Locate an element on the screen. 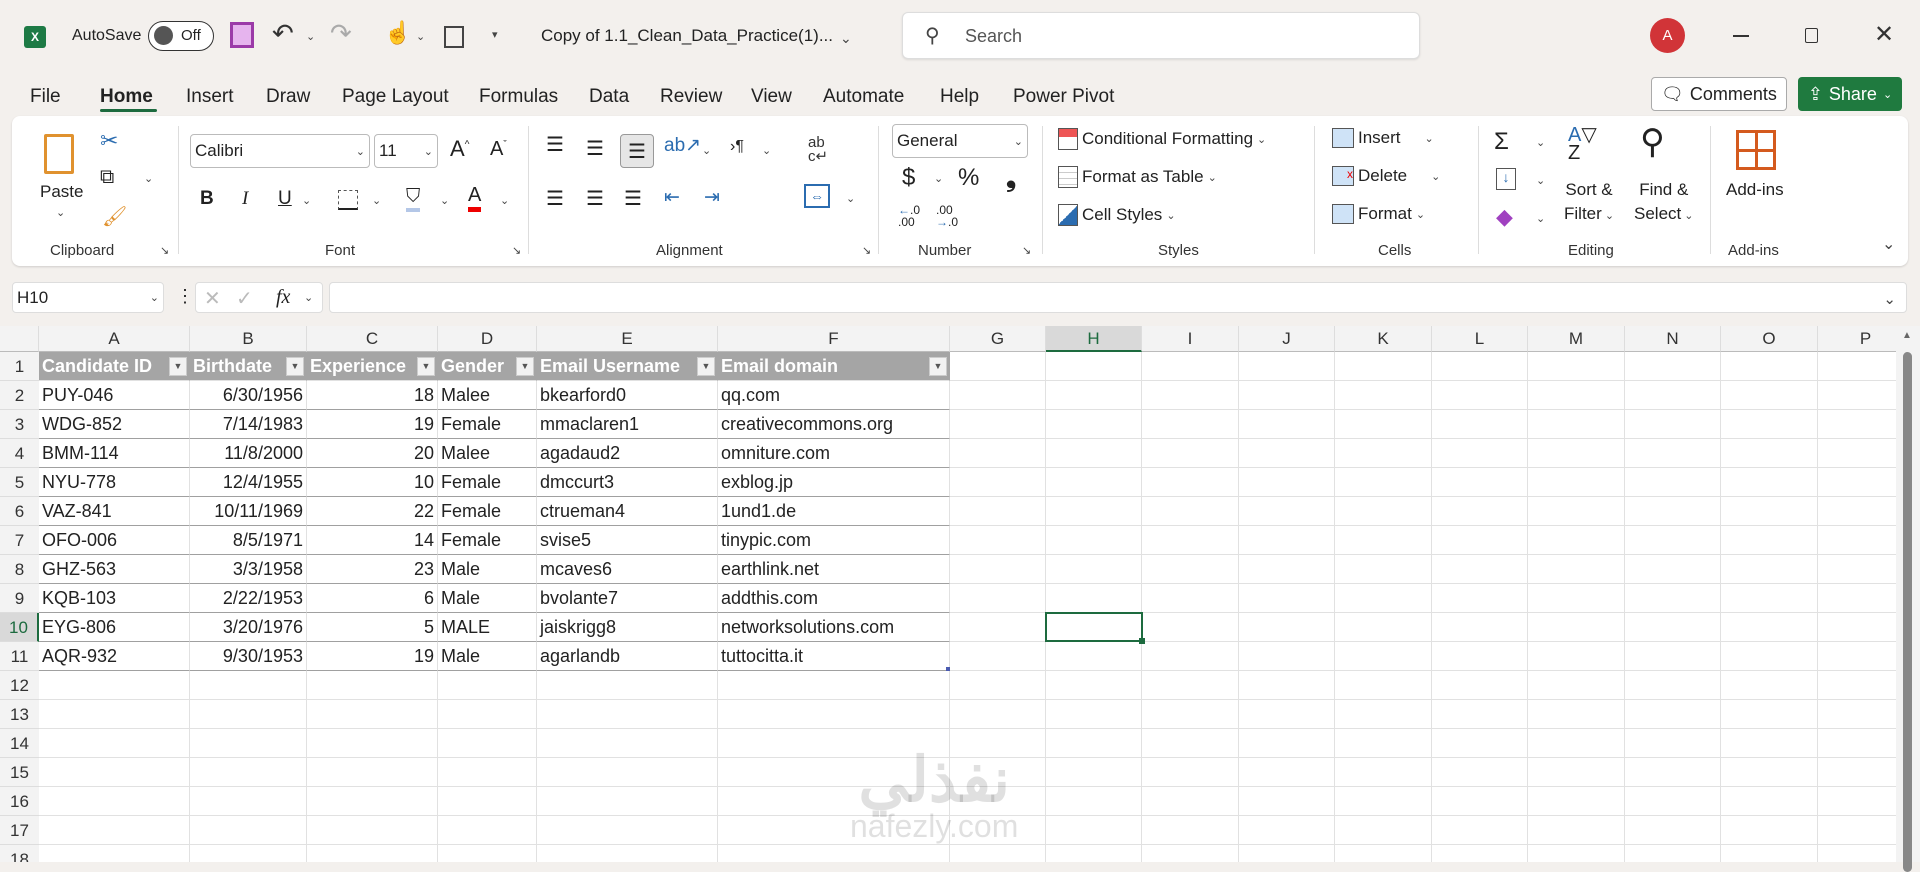  table-cell: agadaud2 is located at coordinates (627, 453).